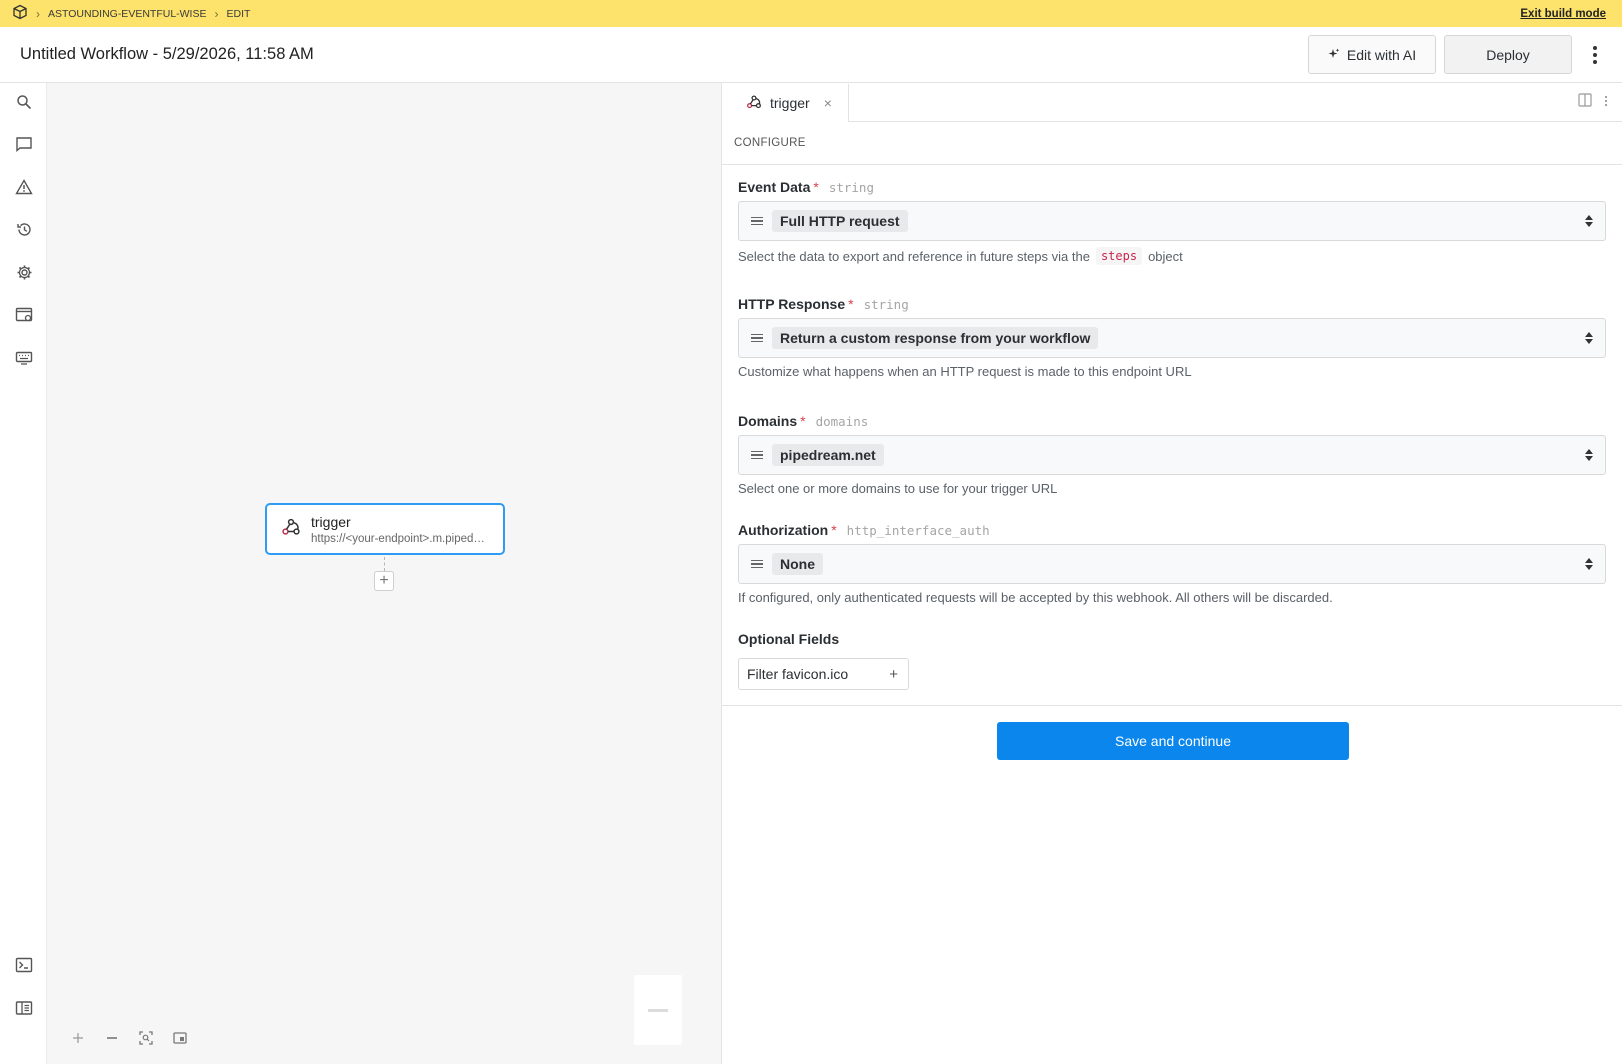  I want to click on filter-favicon-label: Filter favicon.ico, so click(798, 674).